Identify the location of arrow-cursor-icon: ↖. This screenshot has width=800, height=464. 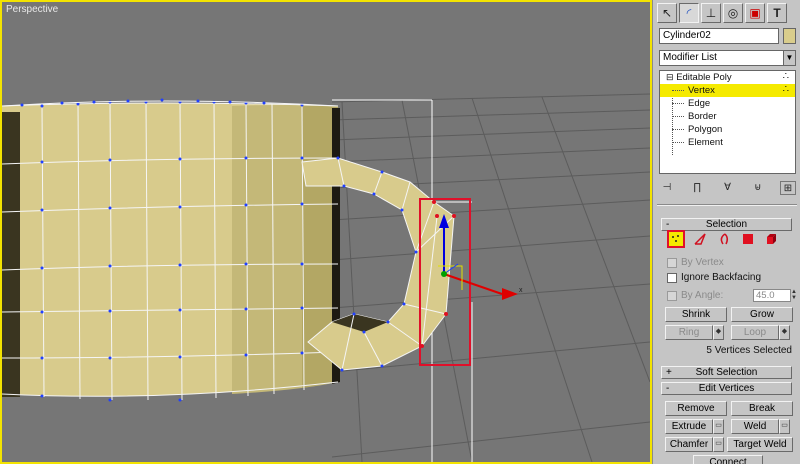
(667, 13).